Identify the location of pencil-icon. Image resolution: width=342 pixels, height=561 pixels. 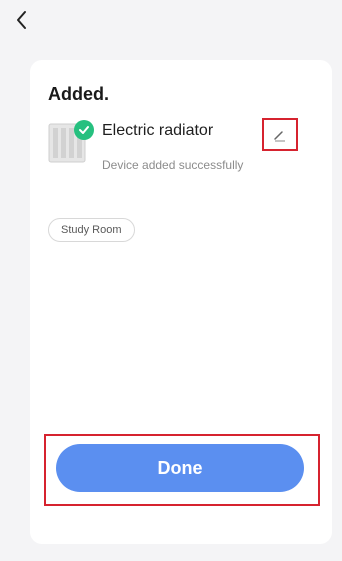
(279, 135).